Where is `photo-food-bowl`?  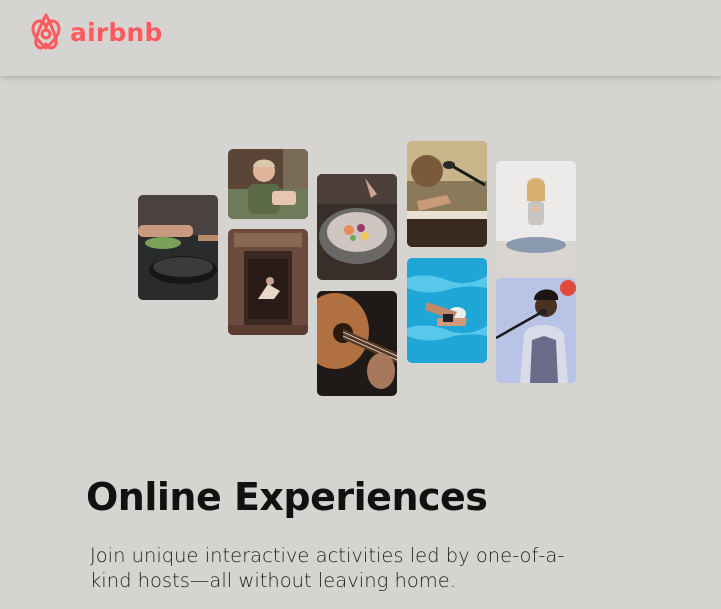 photo-food-bowl is located at coordinates (357, 227).